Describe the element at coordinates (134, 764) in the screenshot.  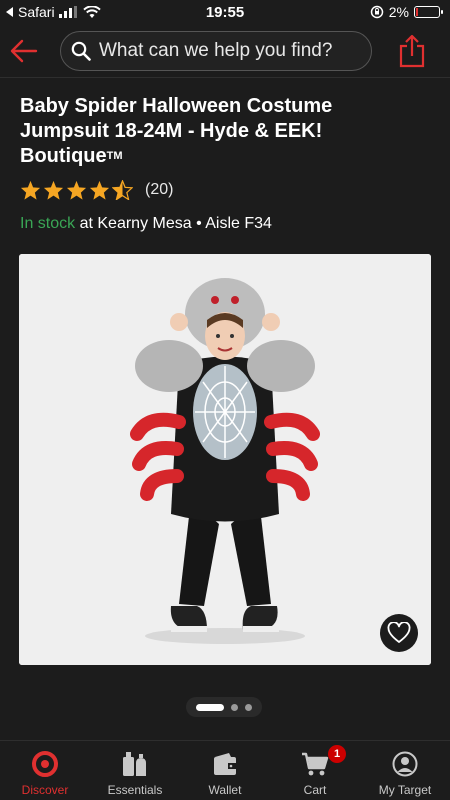
I see `essentials-icon` at that location.